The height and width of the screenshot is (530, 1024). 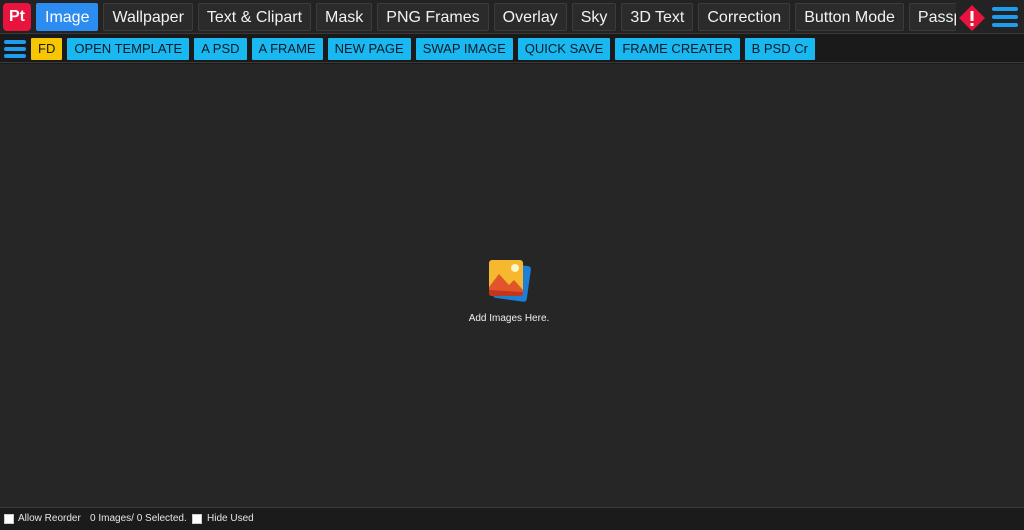 What do you see at coordinates (369, 49) in the screenshot?
I see `new-page-button: NEW PAGE` at bounding box center [369, 49].